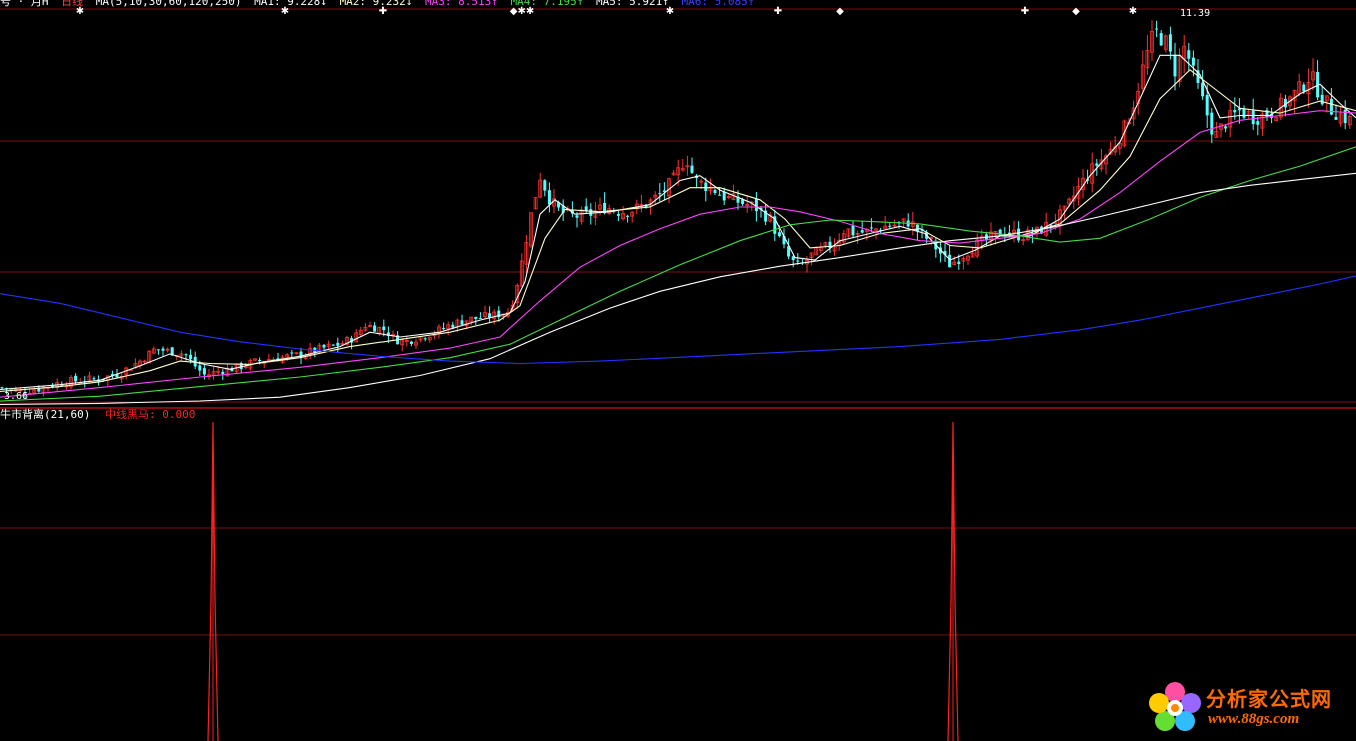 This screenshot has height=741, width=1356. I want to click on flower-logo-icon, so click(1175, 706).